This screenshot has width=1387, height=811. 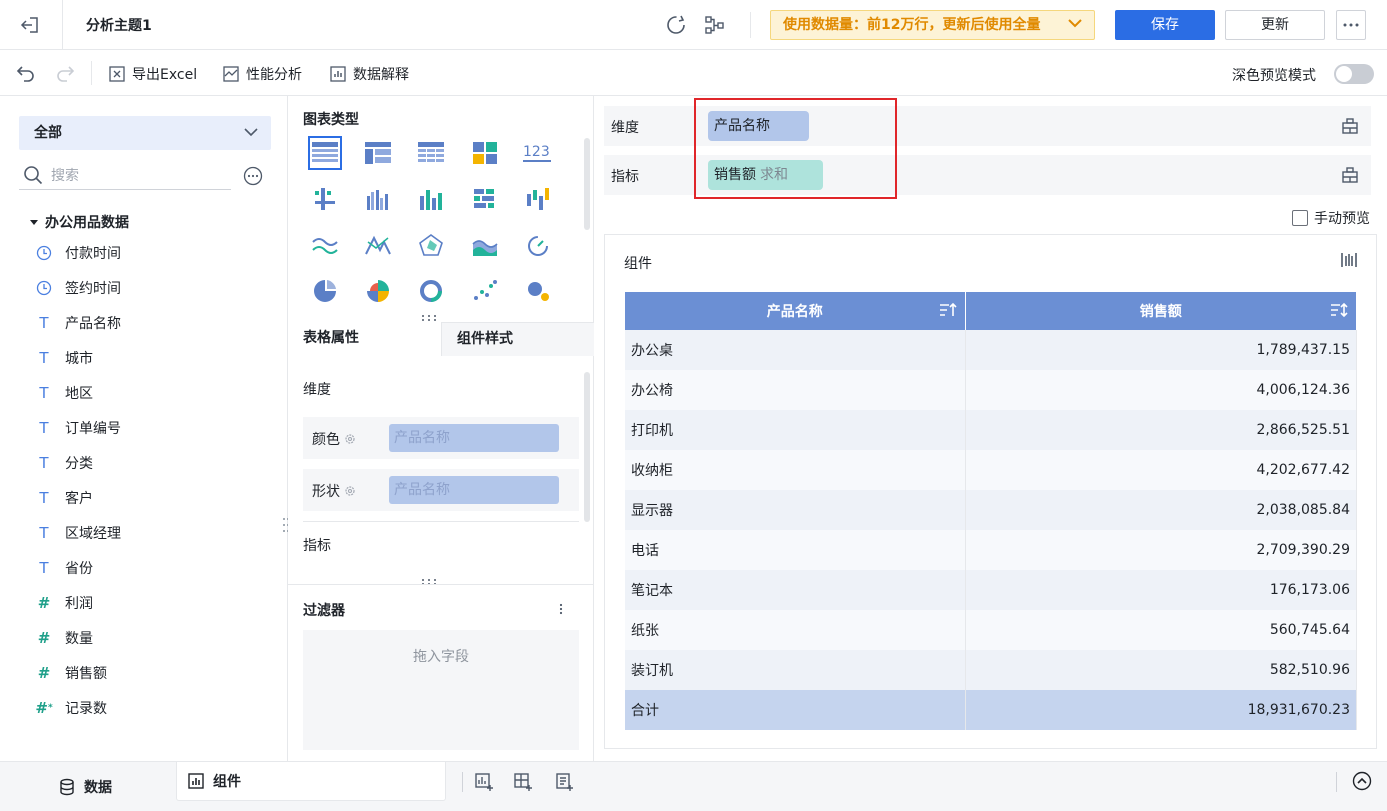 I want to click on lineage-icon, so click(x=715, y=25).